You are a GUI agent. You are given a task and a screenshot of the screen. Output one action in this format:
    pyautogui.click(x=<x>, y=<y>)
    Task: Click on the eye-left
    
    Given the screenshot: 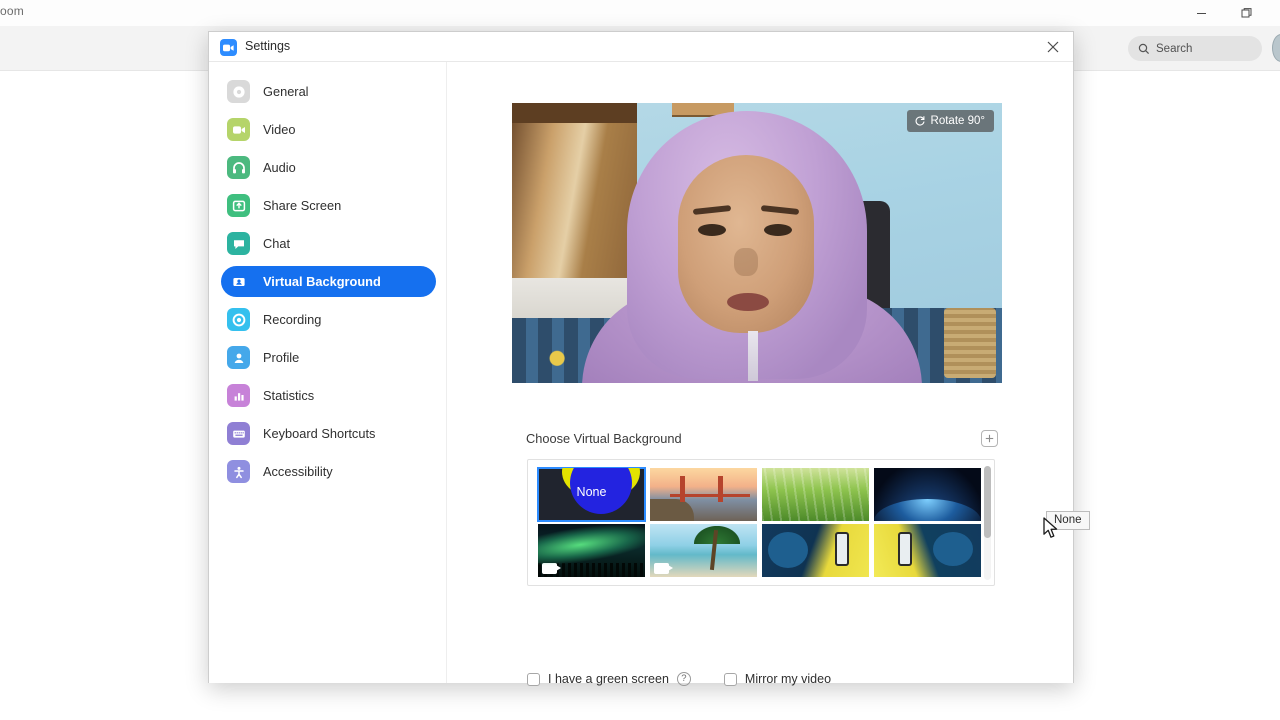 What is the action you would take?
    pyautogui.click(x=712, y=230)
    